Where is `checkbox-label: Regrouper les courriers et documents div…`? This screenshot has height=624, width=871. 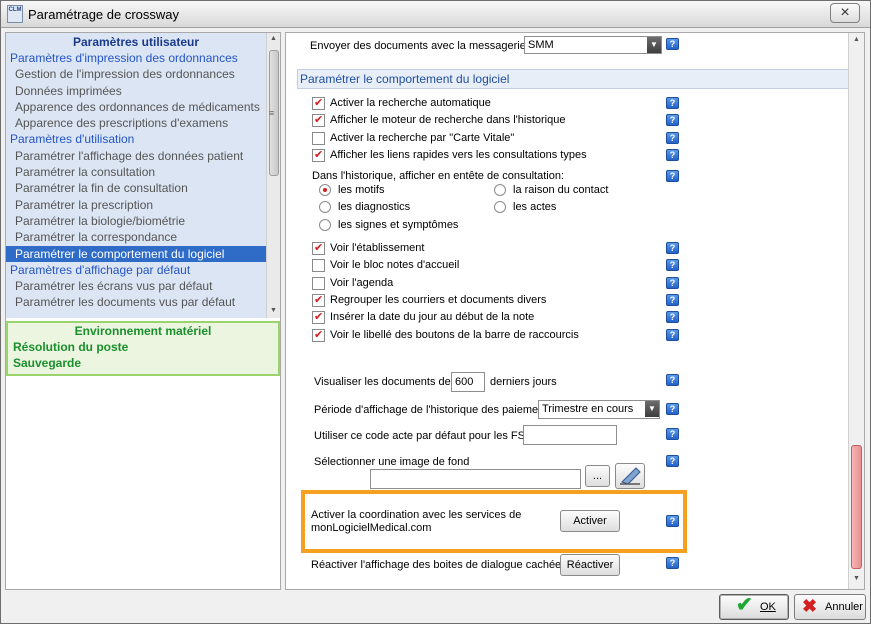 checkbox-label: Regrouper les courriers et documents div… is located at coordinates (438, 300).